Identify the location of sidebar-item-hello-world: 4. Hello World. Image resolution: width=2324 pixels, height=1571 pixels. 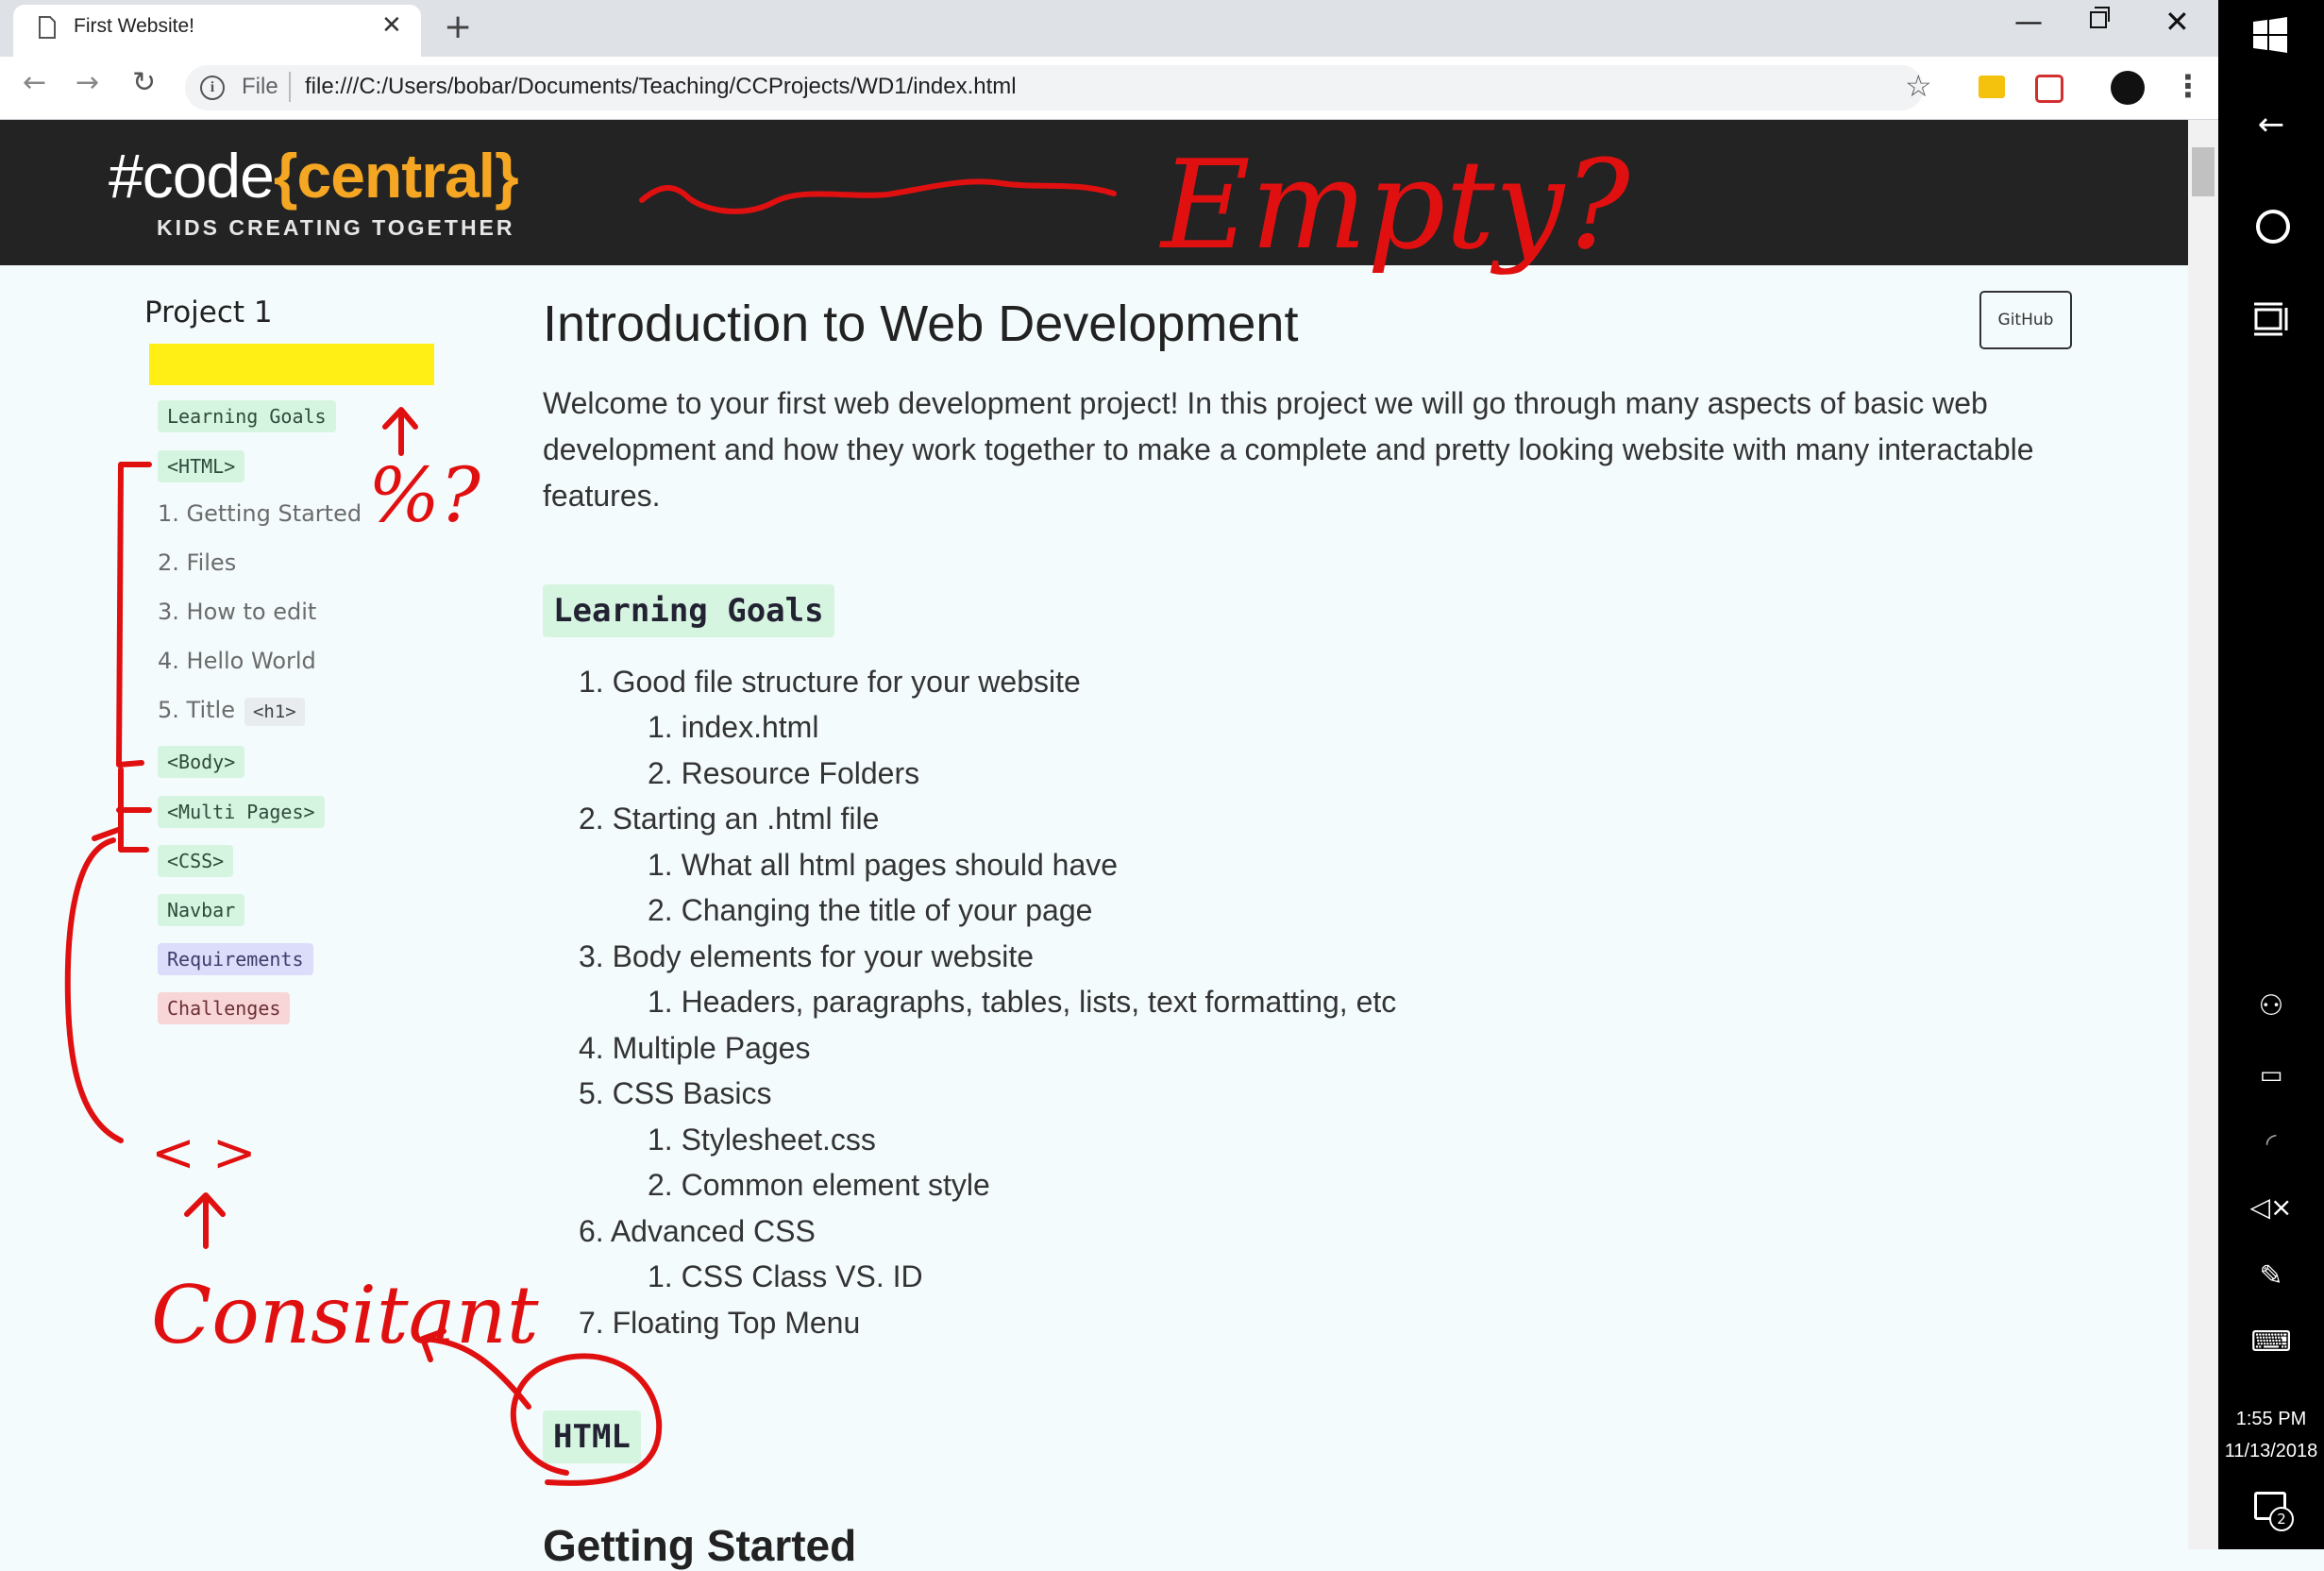
(237, 661).